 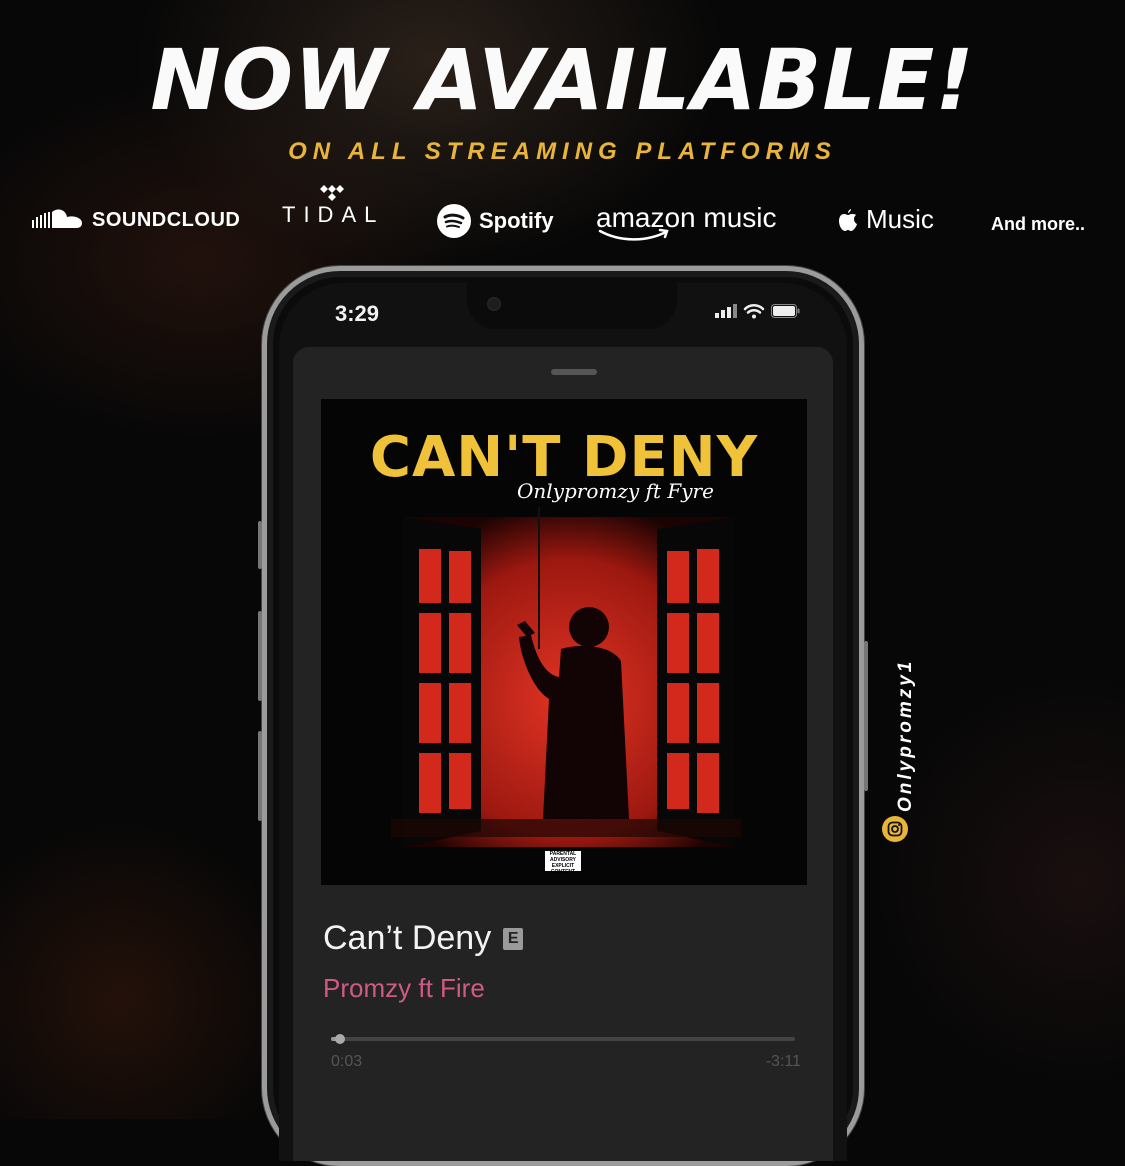 What do you see at coordinates (562, 80) in the screenshot?
I see `headline: NOW AVAILABLE!` at bounding box center [562, 80].